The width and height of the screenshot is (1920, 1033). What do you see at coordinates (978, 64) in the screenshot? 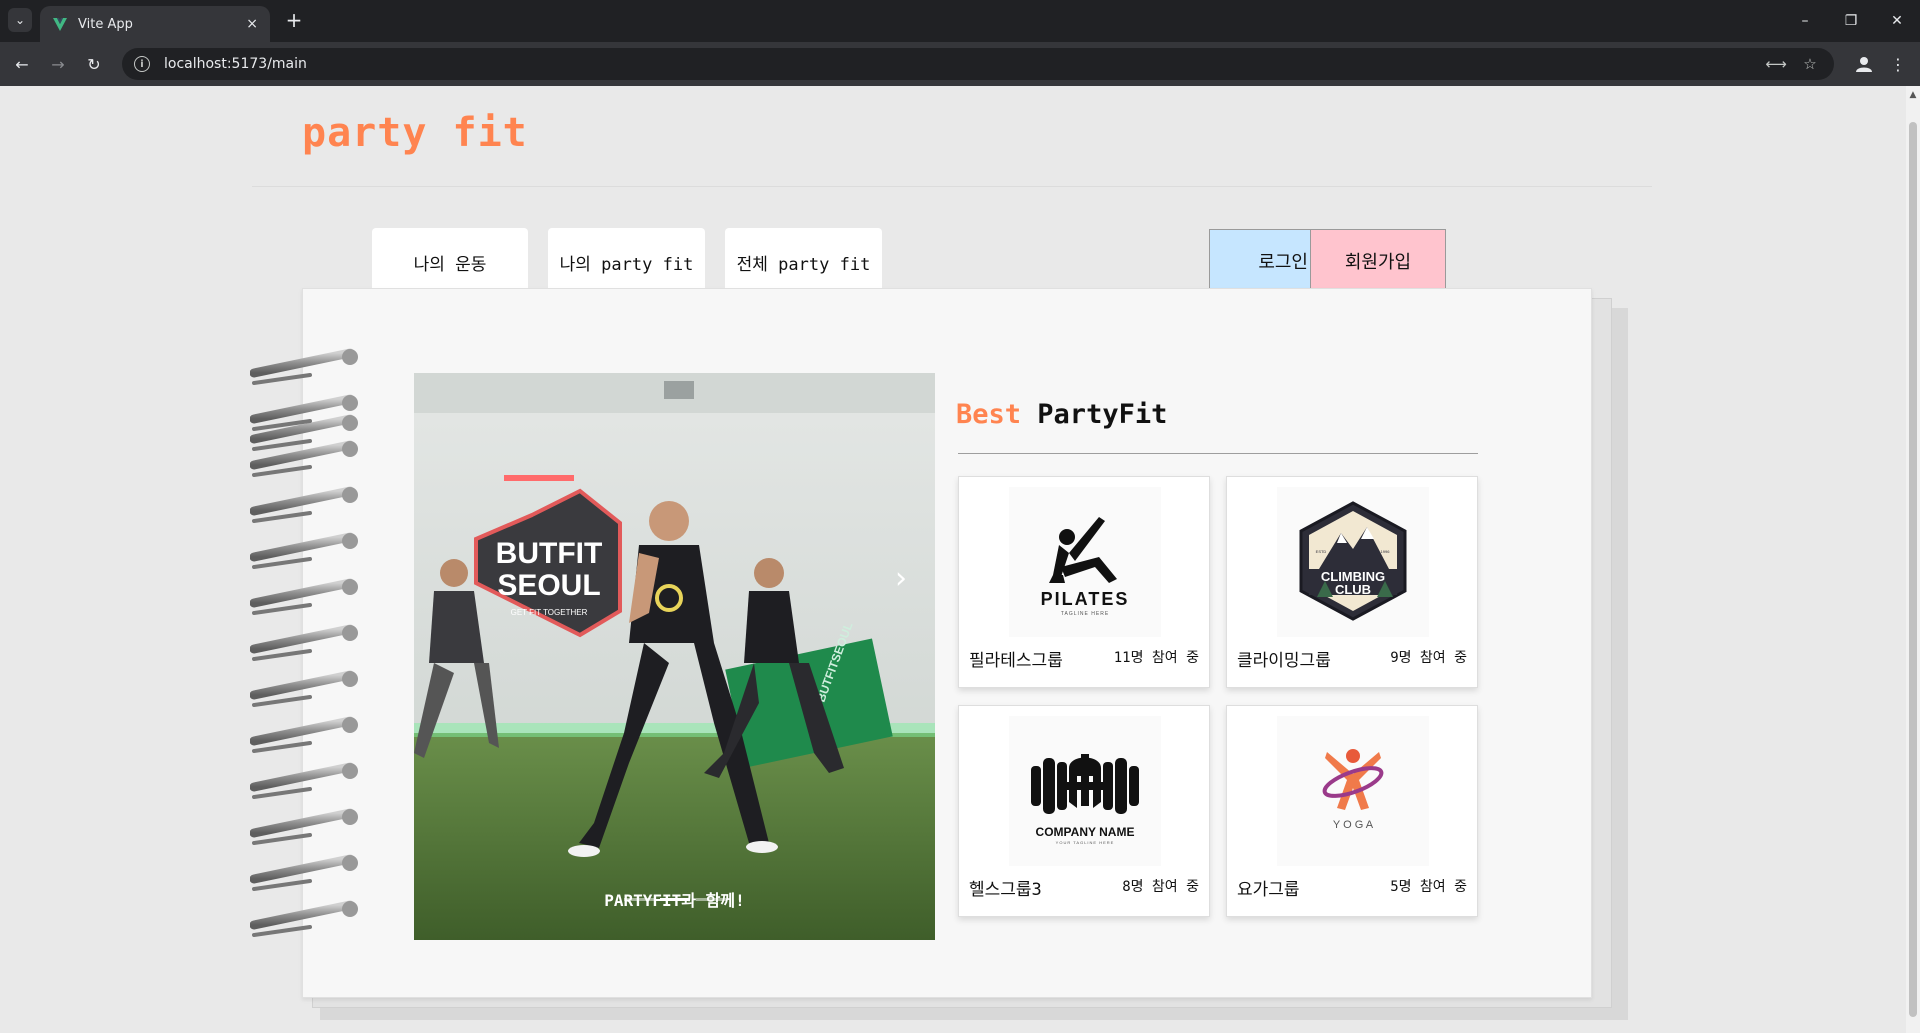
I see `address-bar: i localhost:5173/main ⟷ ☆` at bounding box center [978, 64].